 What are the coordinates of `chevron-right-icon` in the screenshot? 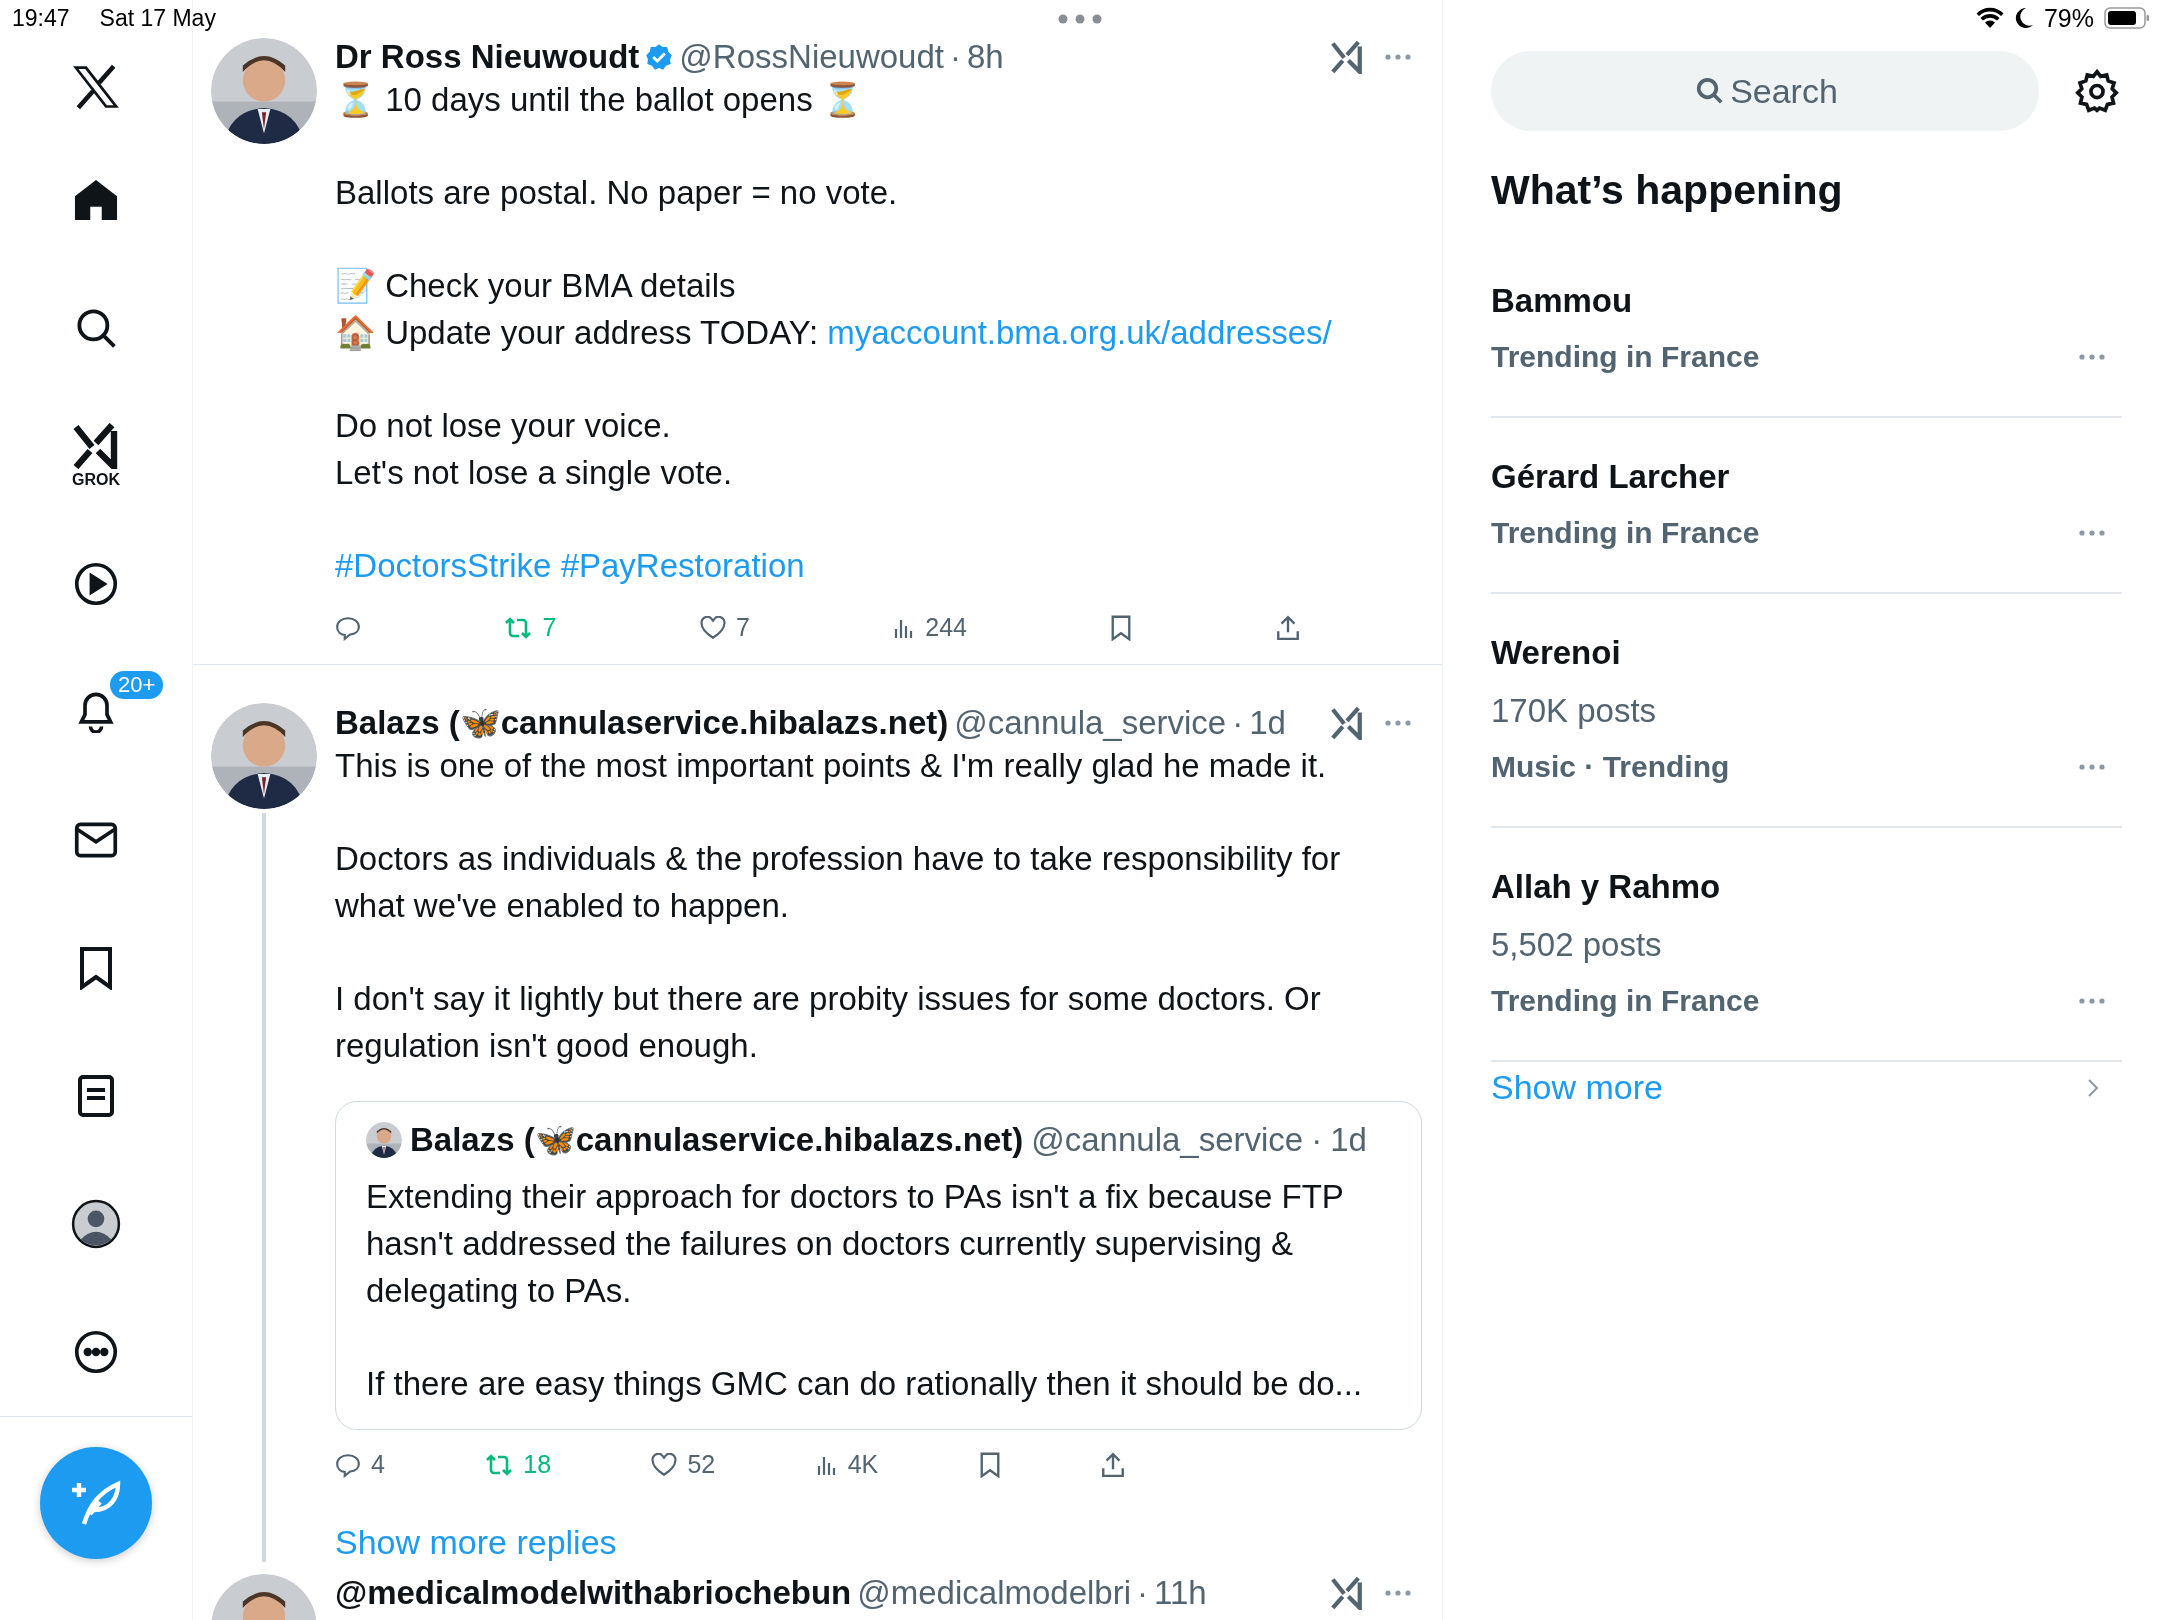 It's located at (2093, 1087).